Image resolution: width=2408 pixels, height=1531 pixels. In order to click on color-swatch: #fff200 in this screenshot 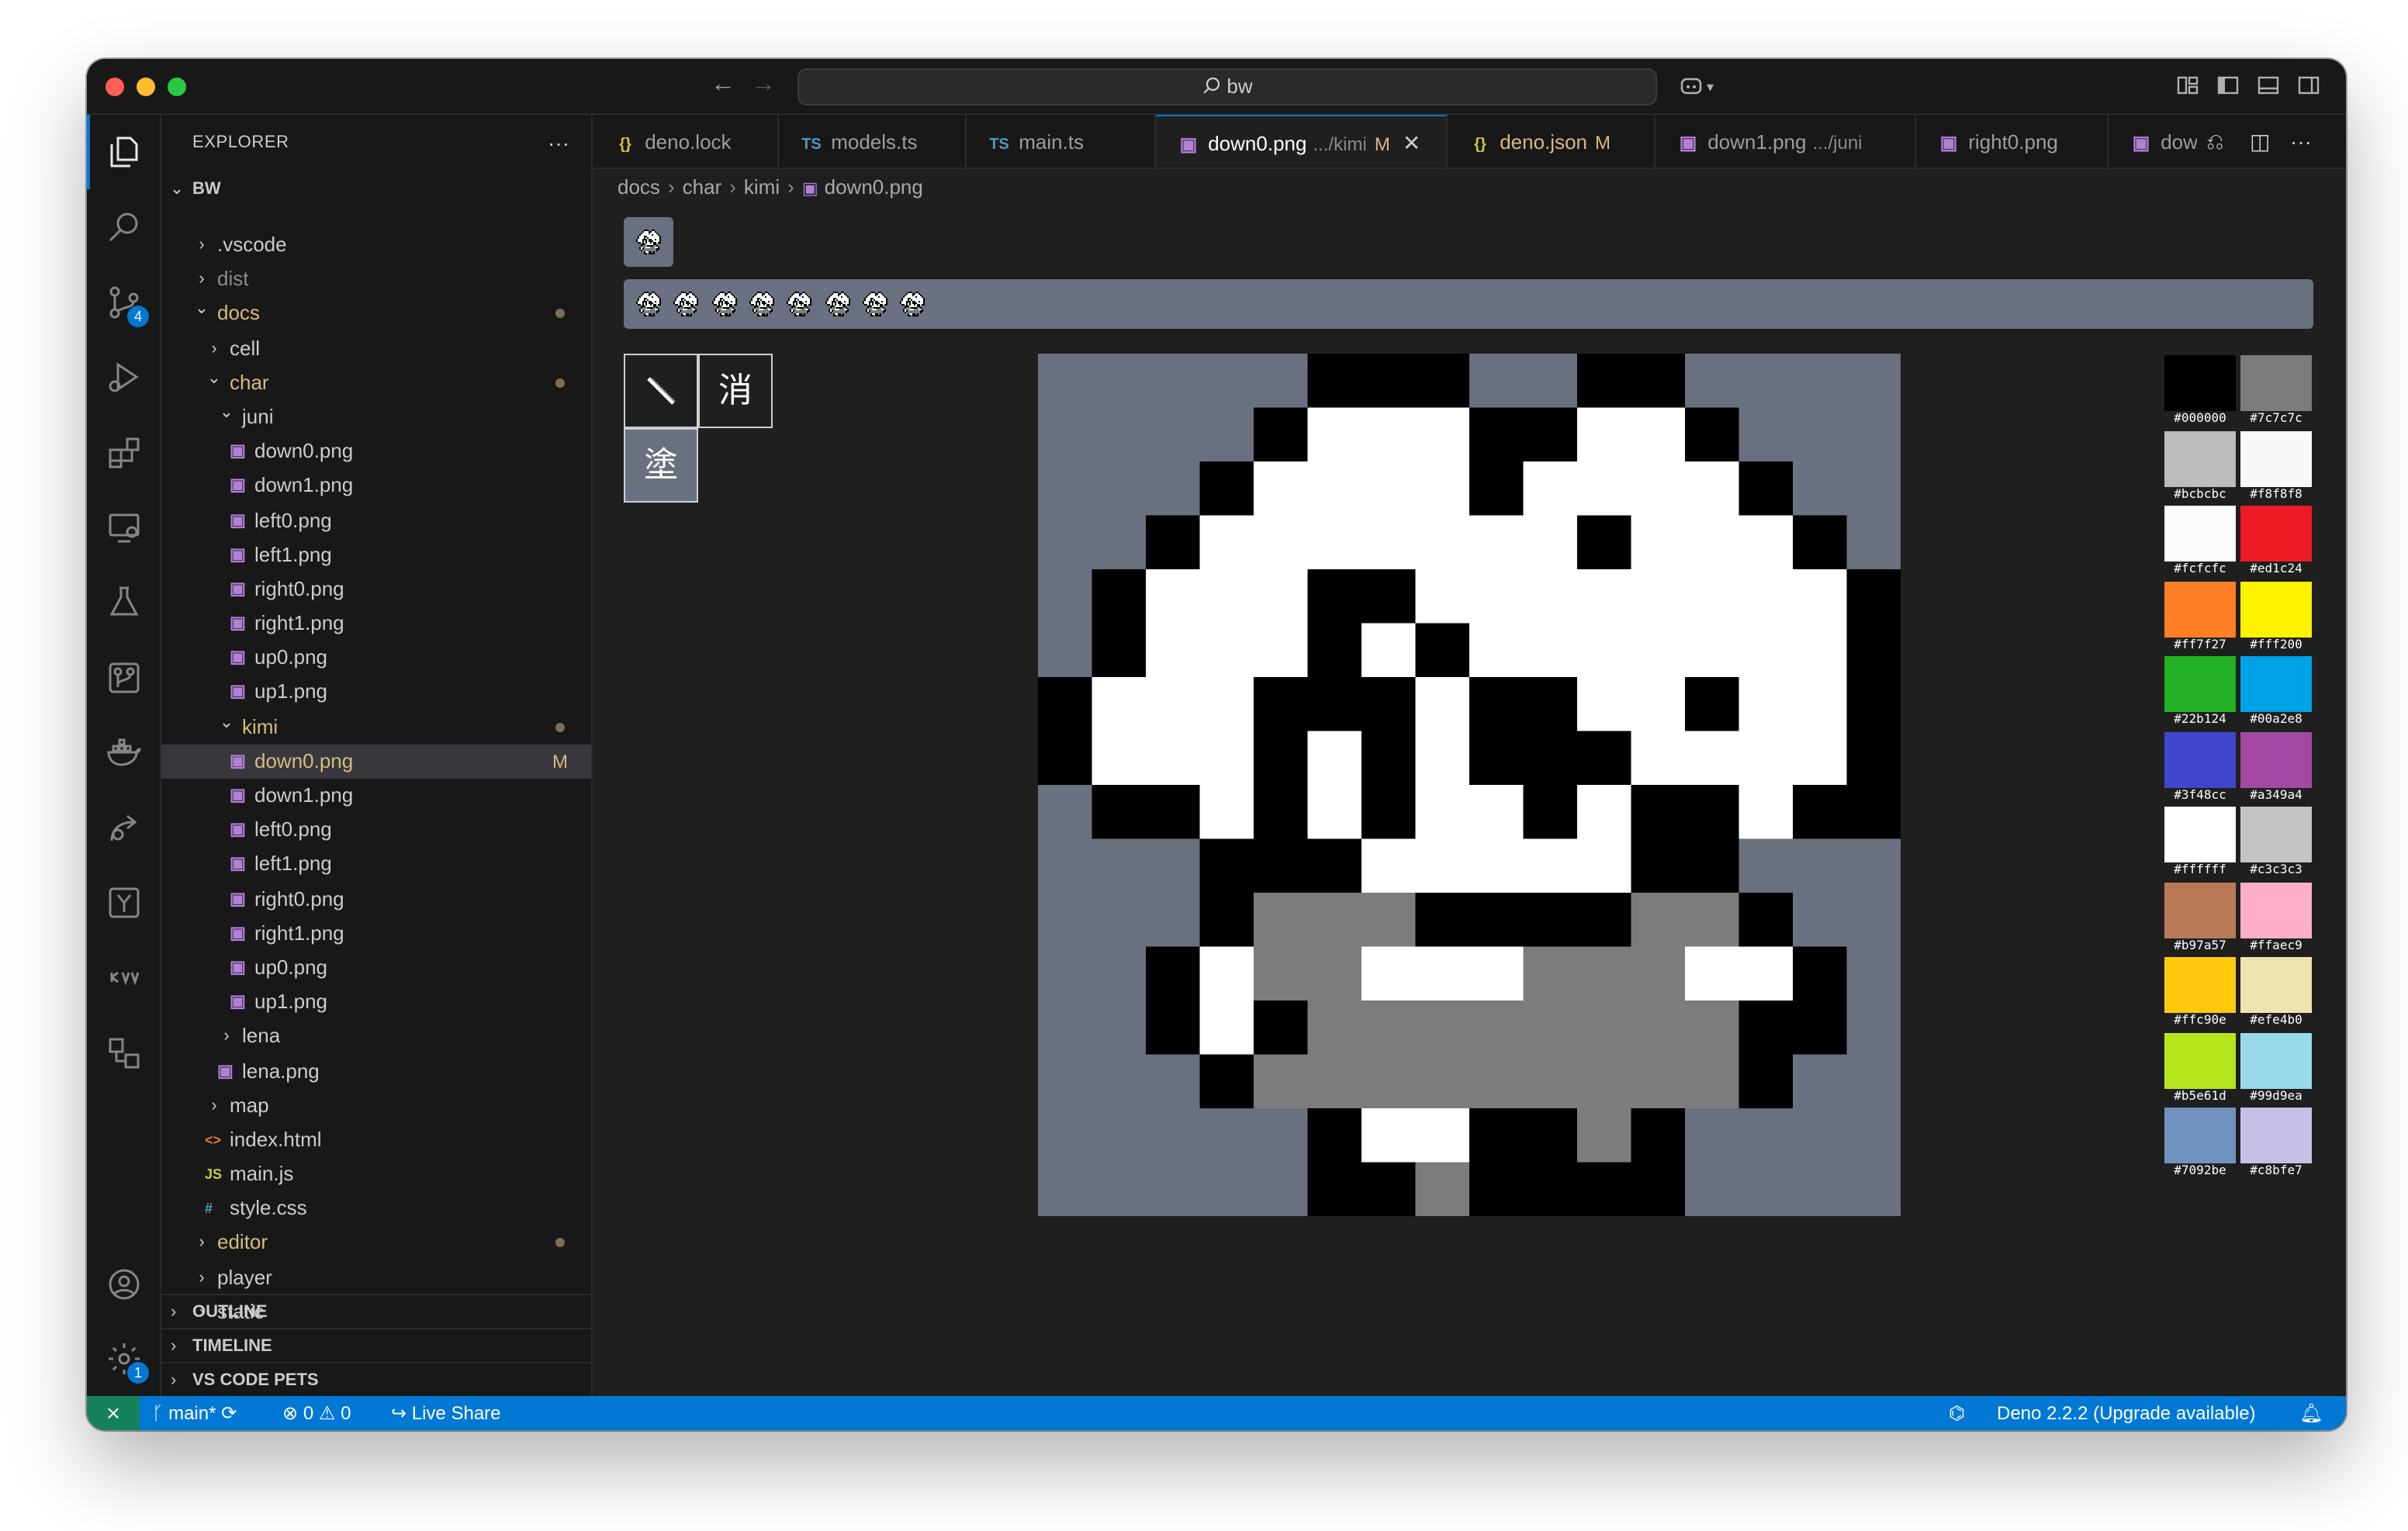, I will do `click(2276, 616)`.